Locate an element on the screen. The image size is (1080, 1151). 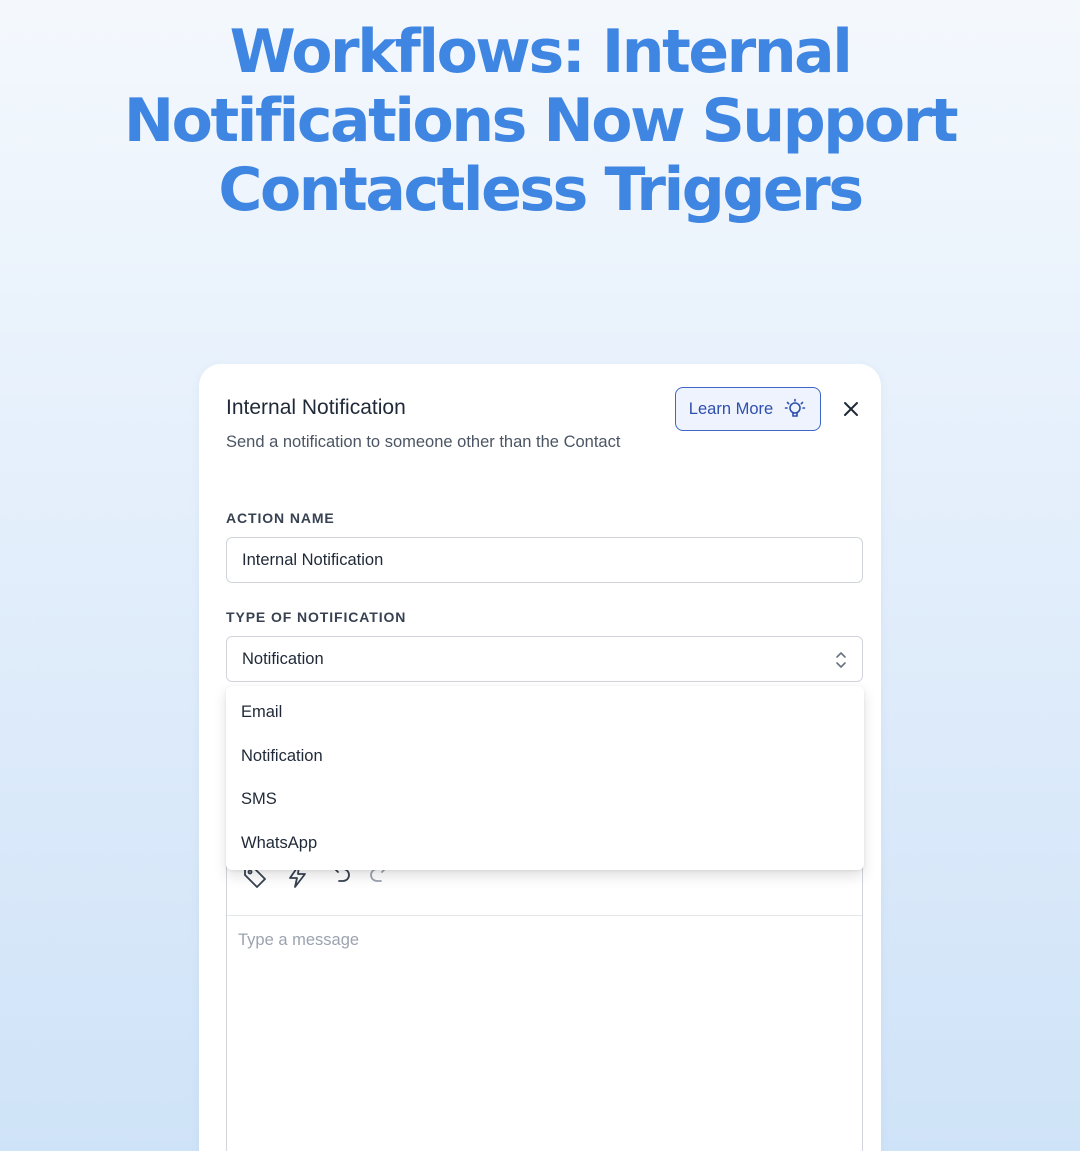
dropdown-option-whatsapp: WhatsApp is located at coordinates (545, 844).